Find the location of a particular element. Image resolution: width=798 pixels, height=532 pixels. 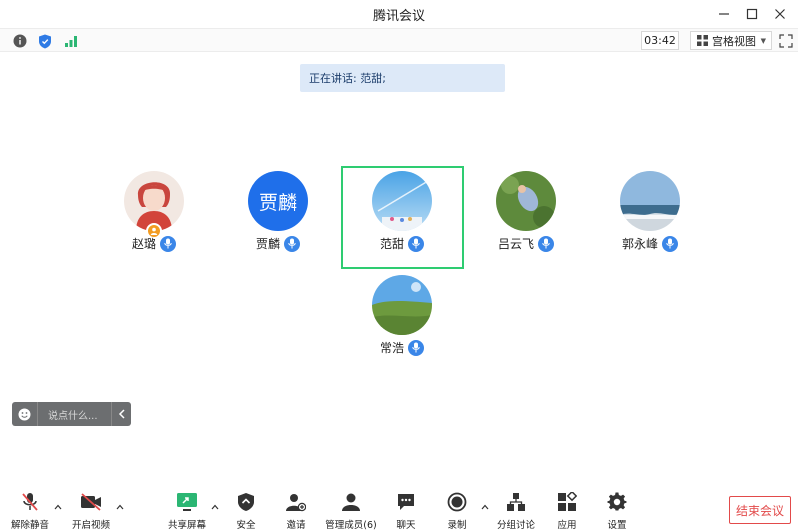

participant-tile: 赵璐 is located at coordinates (154, 216).